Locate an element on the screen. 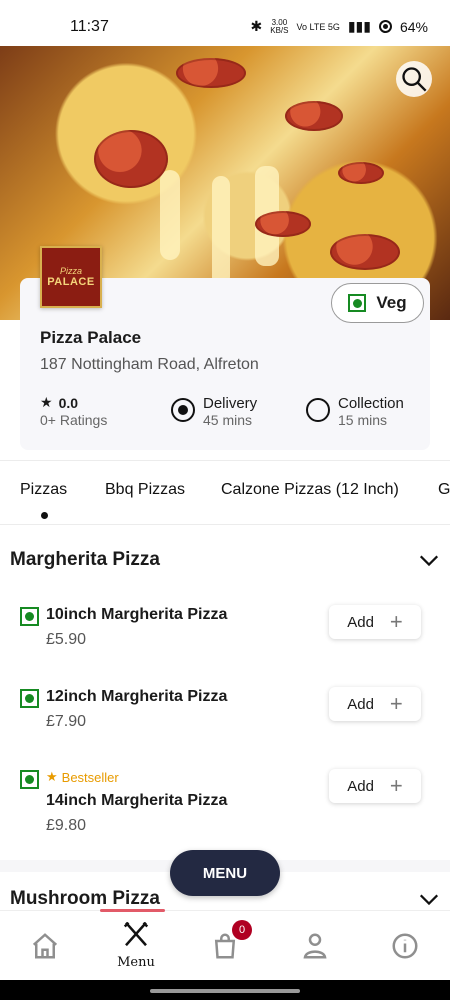 This screenshot has height=1000, width=450. delivery-option: Delivery 45 mins is located at coordinates (214, 412).